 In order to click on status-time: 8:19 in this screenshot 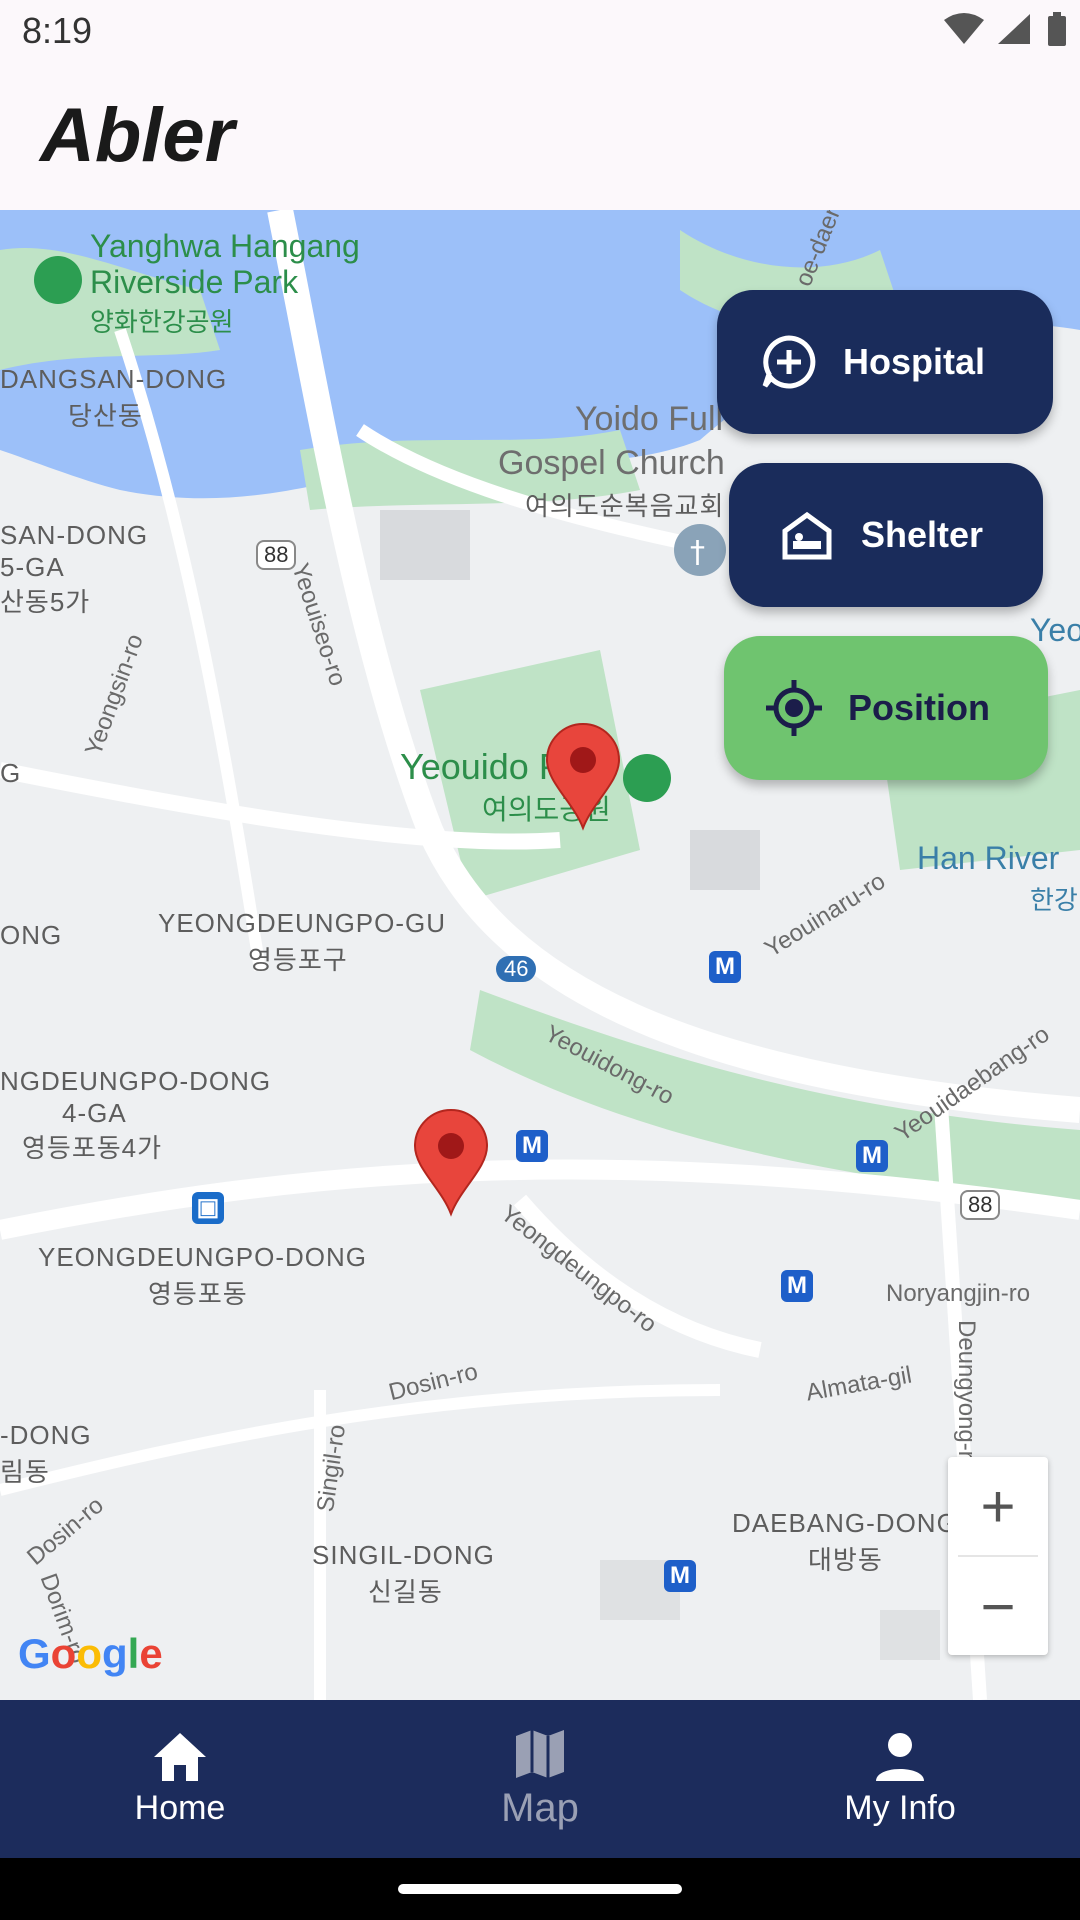, I will do `click(57, 30)`.